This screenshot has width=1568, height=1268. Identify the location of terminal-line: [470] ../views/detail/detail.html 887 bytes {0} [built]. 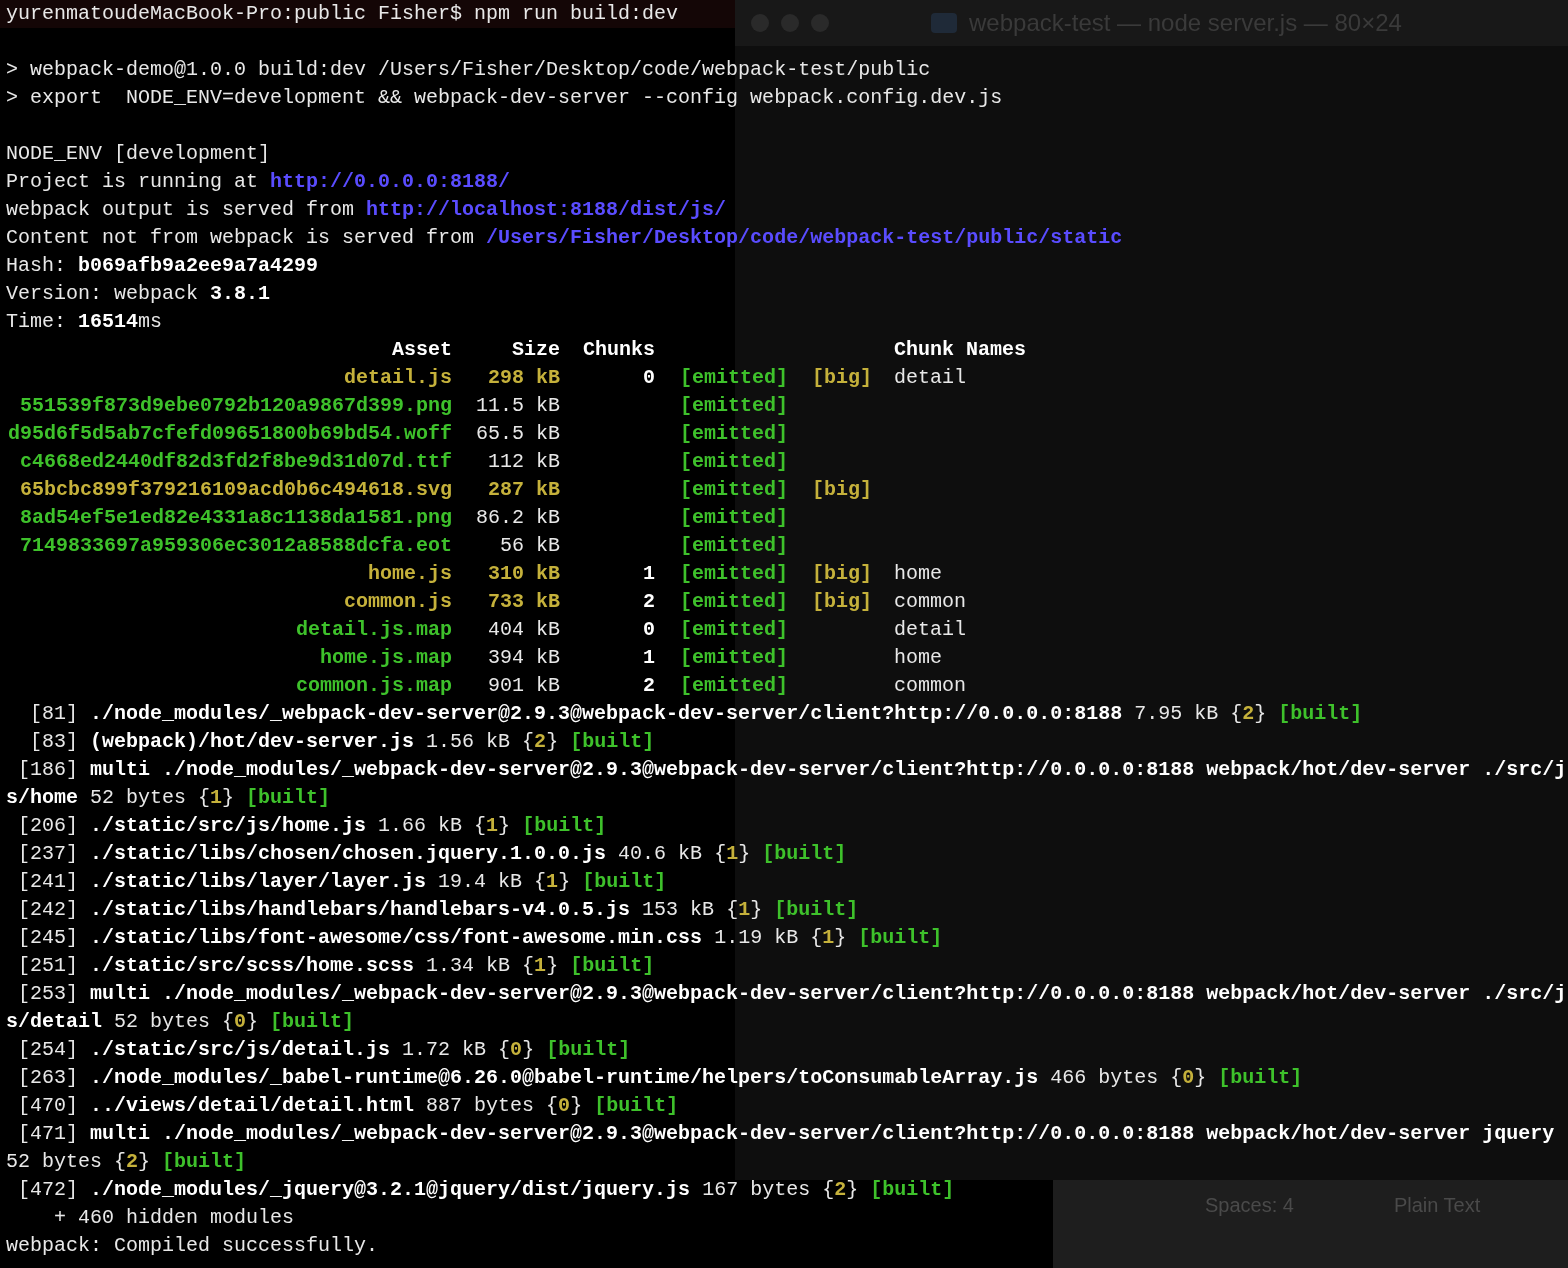
(348, 1105).